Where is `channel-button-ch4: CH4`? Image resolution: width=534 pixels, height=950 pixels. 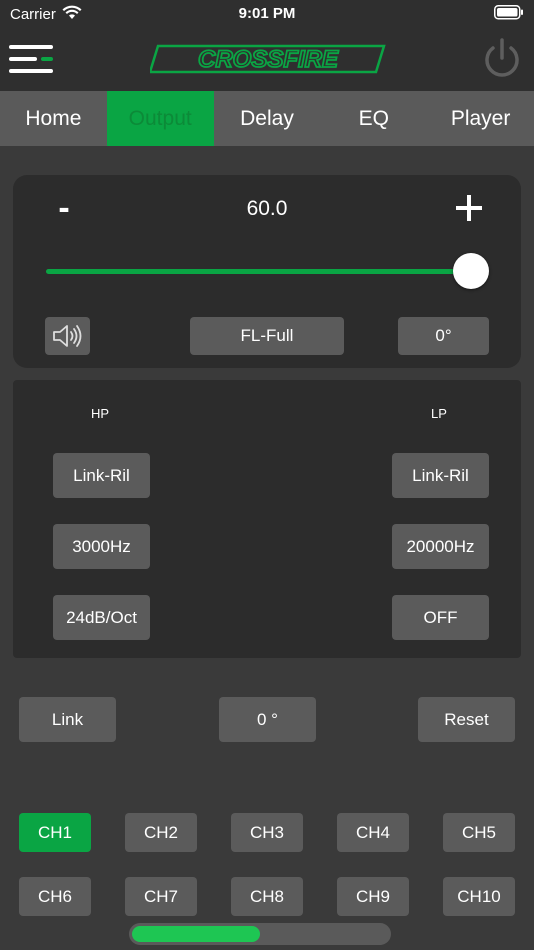
channel-button-ch4: CH4 is located at coordinates (373, 832).